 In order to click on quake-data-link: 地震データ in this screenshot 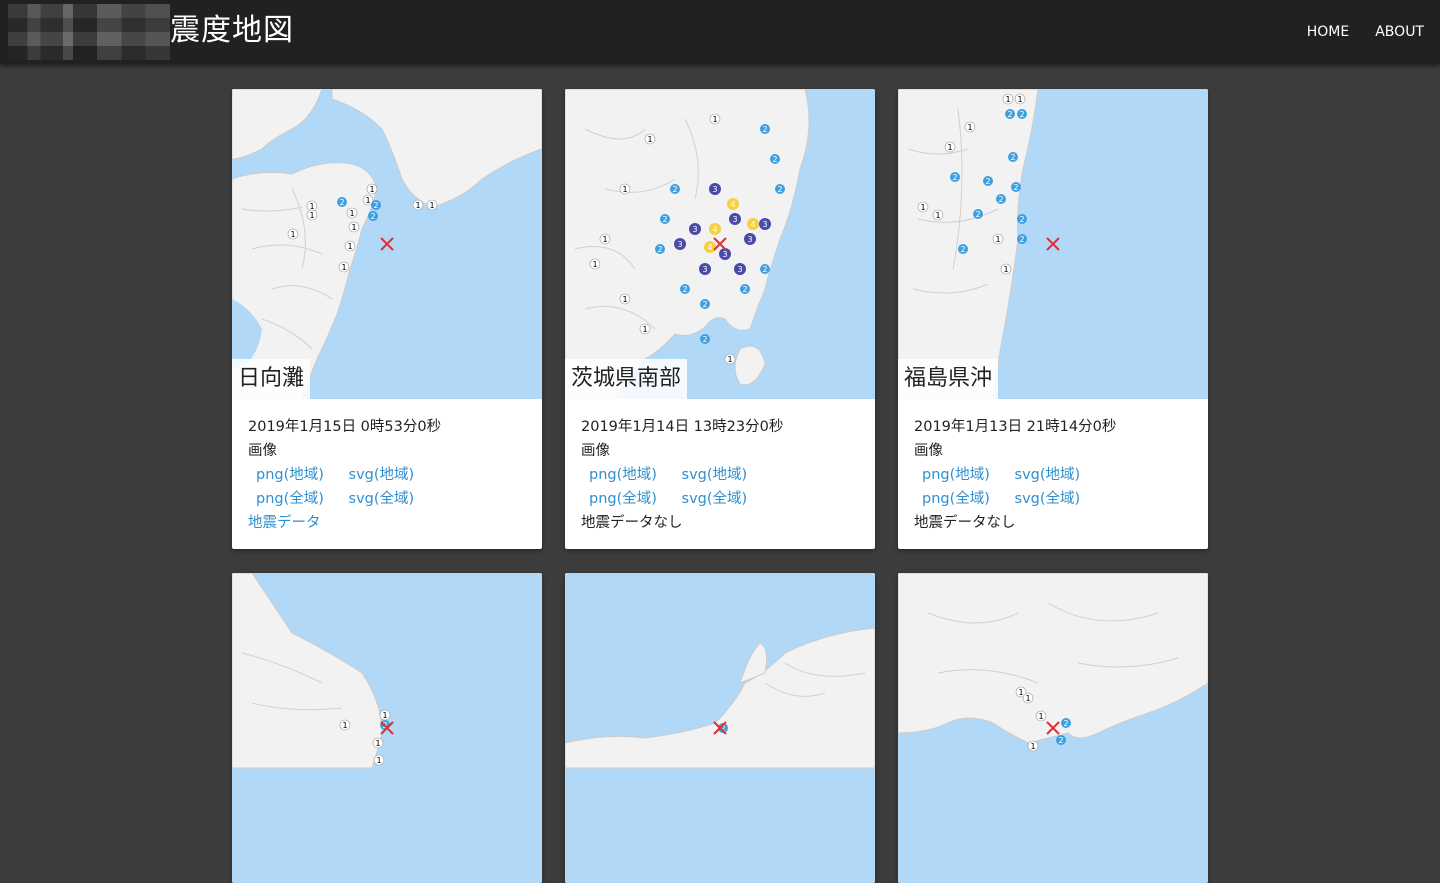, I will do `click(284, 523)`.